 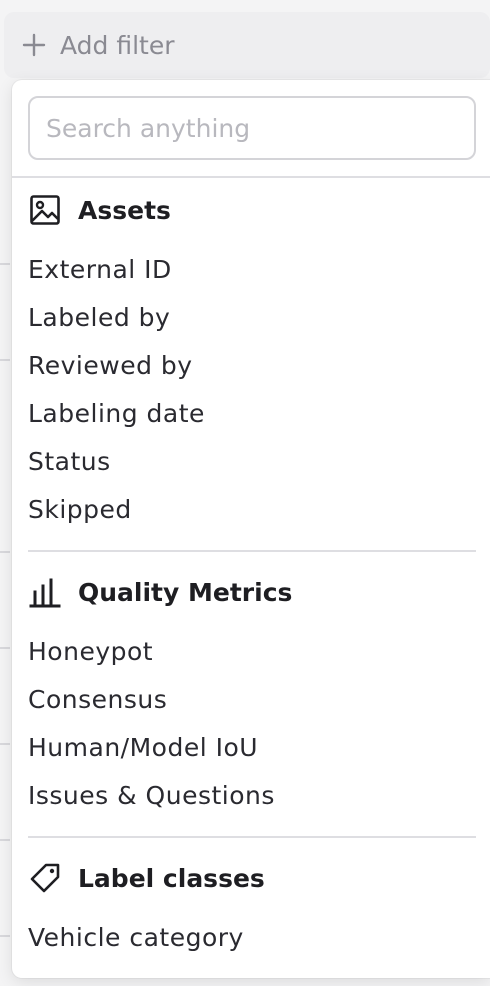 I want to click on filter-option-vehicle-category: Vehicle category, so click(x=252, y=938).